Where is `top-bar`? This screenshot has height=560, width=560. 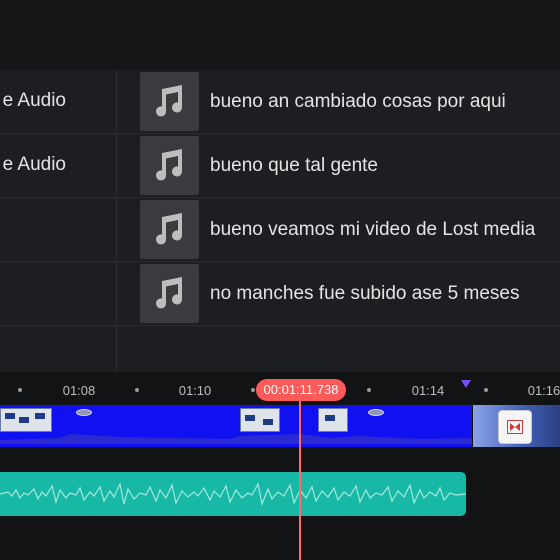
top-bar is located at coordinates (280, 35).